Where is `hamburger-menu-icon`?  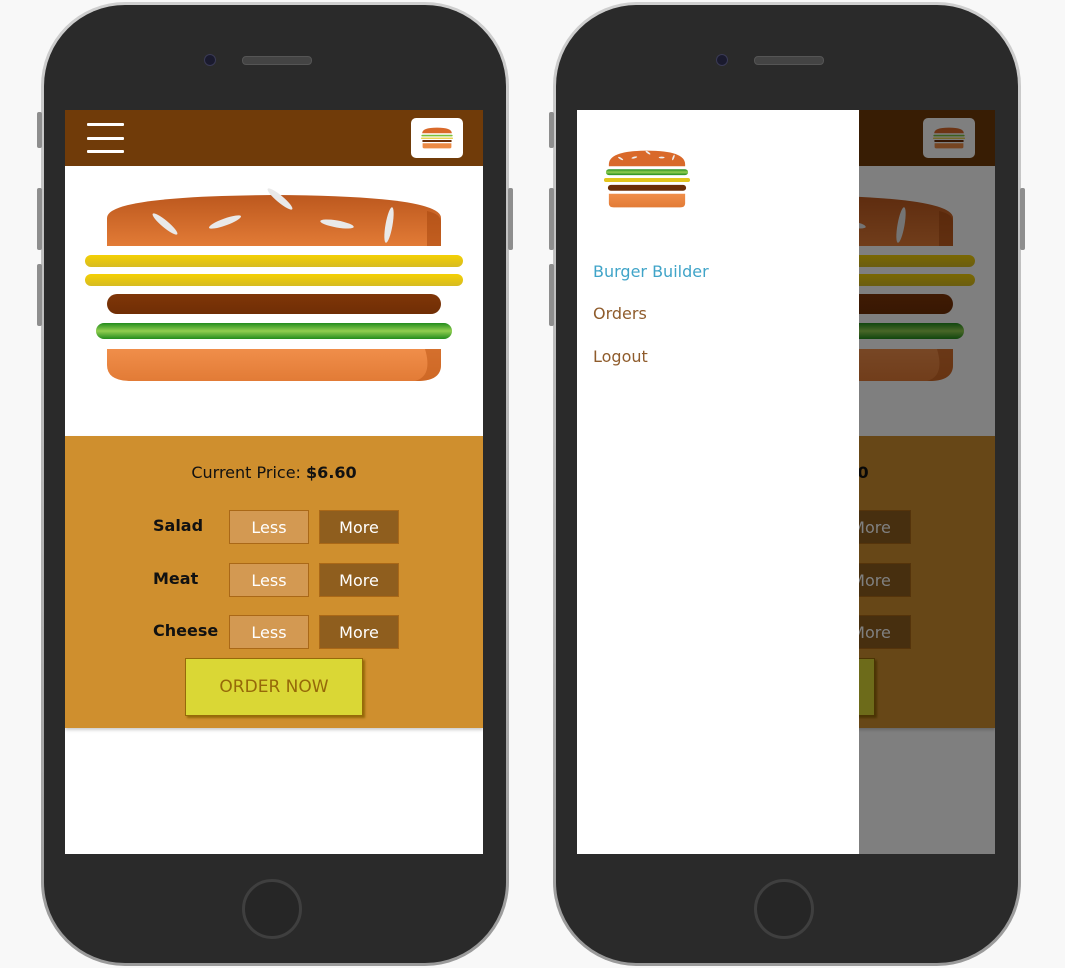 hamburger-menu-icon is located at coordinates (105, 138).